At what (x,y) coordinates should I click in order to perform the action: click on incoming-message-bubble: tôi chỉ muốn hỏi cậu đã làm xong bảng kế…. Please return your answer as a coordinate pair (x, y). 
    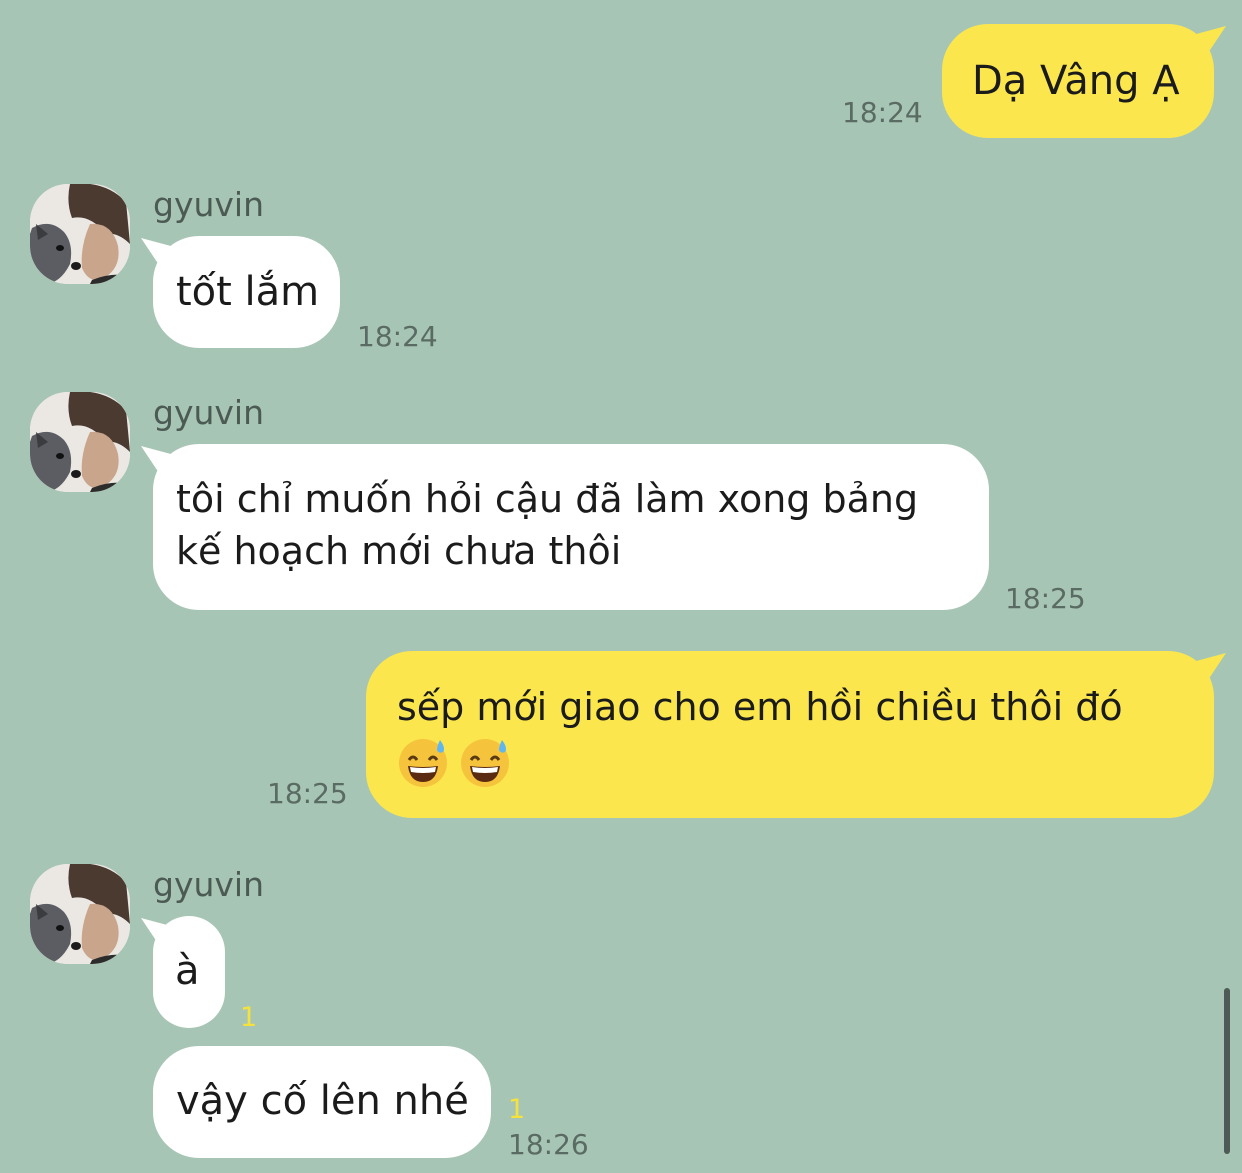
    Looking at the image, I should click on (565, 527).